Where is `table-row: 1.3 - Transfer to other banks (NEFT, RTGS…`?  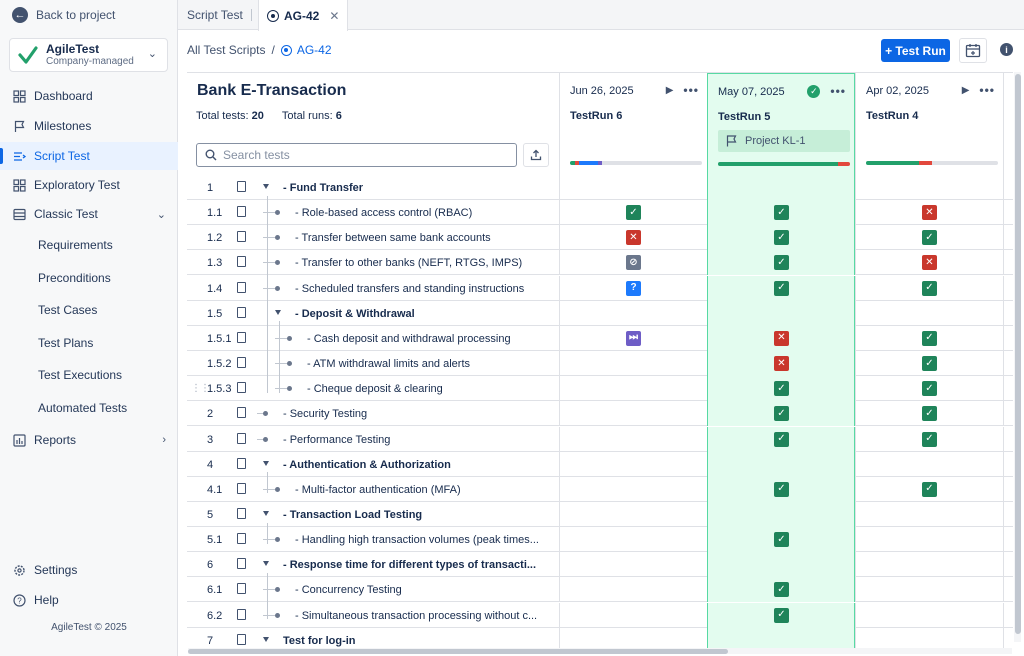
table-row: 1.3 - Transfer to other banks (NEFT, RTGS… is located at coordinates (600, 263).